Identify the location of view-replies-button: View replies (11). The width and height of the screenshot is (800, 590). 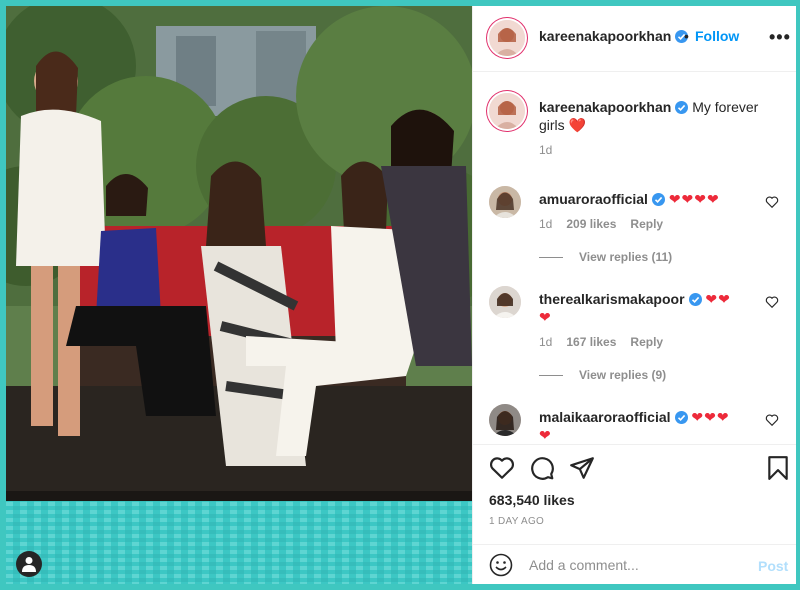
(605, 257).